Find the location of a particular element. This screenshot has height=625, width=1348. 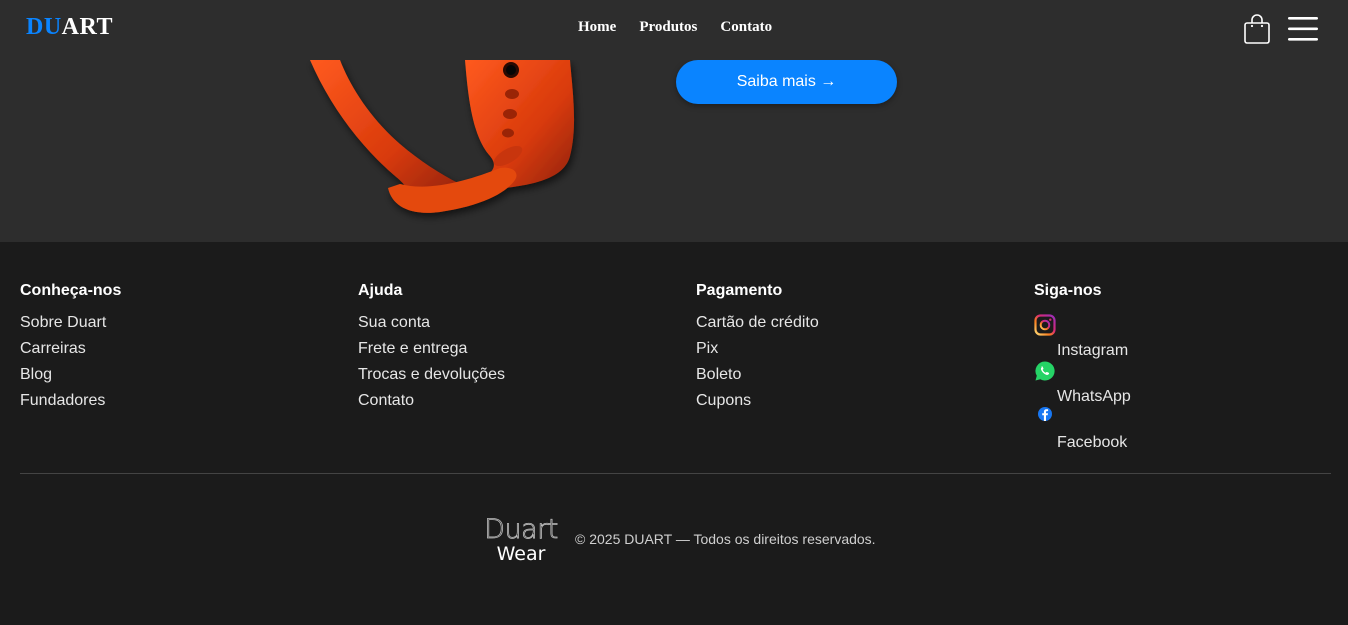

footer-link-instagram: Instagram is located at coordinates (1082, 337).